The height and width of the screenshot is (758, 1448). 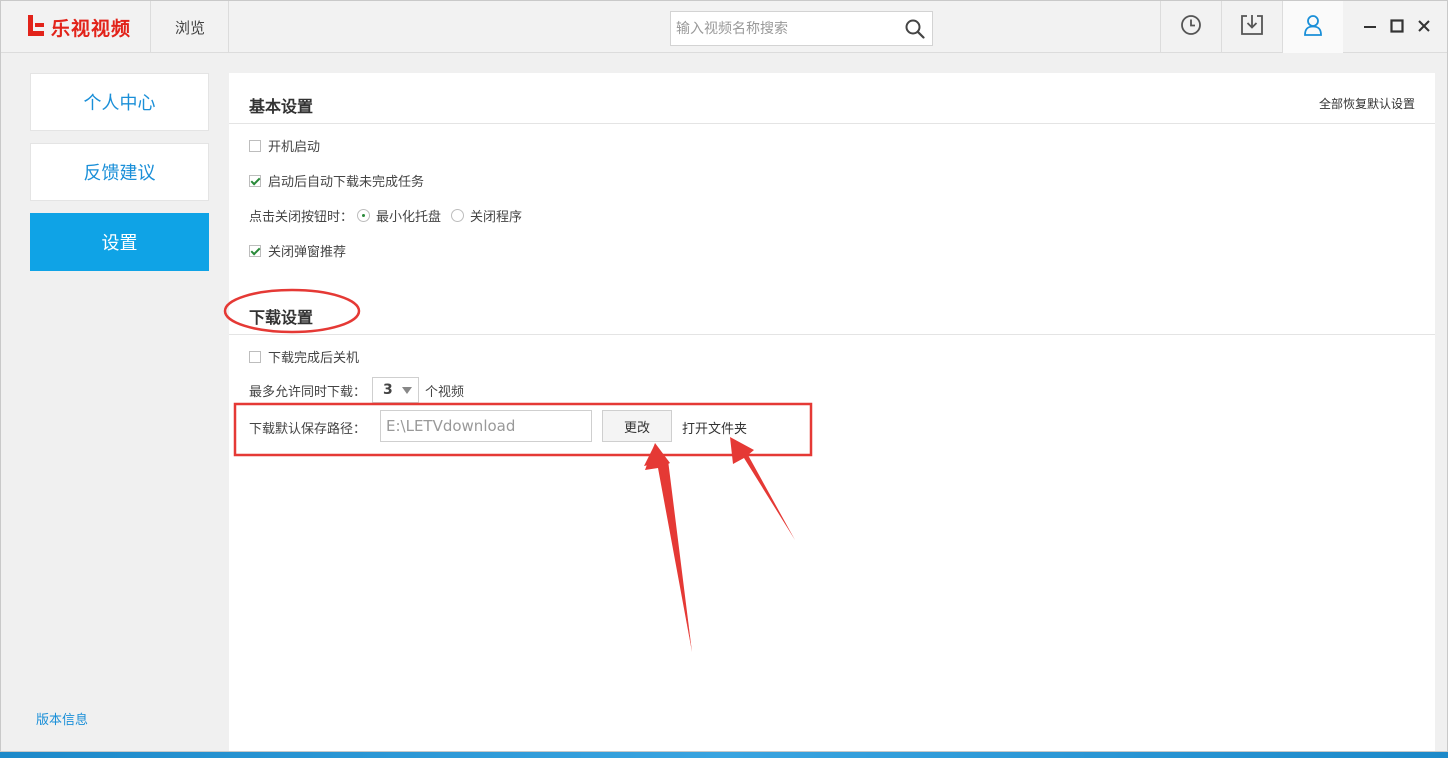 I want to click on title-bar: 乐视视频 浏览, so click(x=724, y=27).